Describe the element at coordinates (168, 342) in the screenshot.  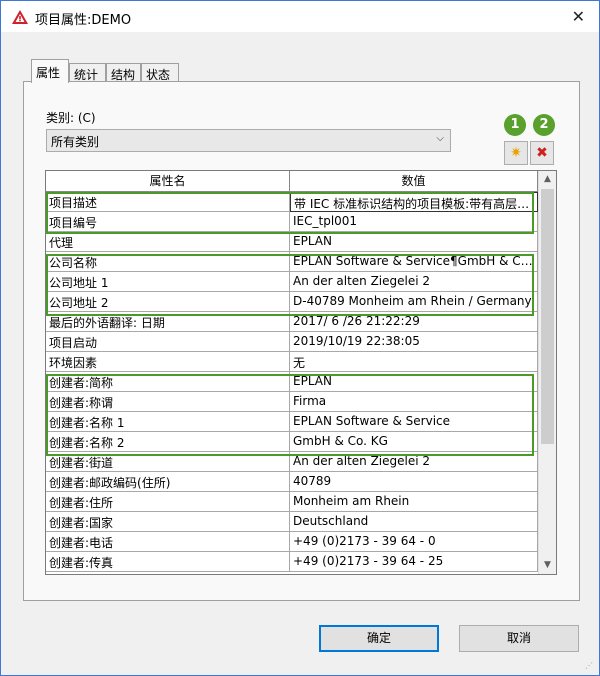
I see `property-name-cell: 项目启动` at that location.